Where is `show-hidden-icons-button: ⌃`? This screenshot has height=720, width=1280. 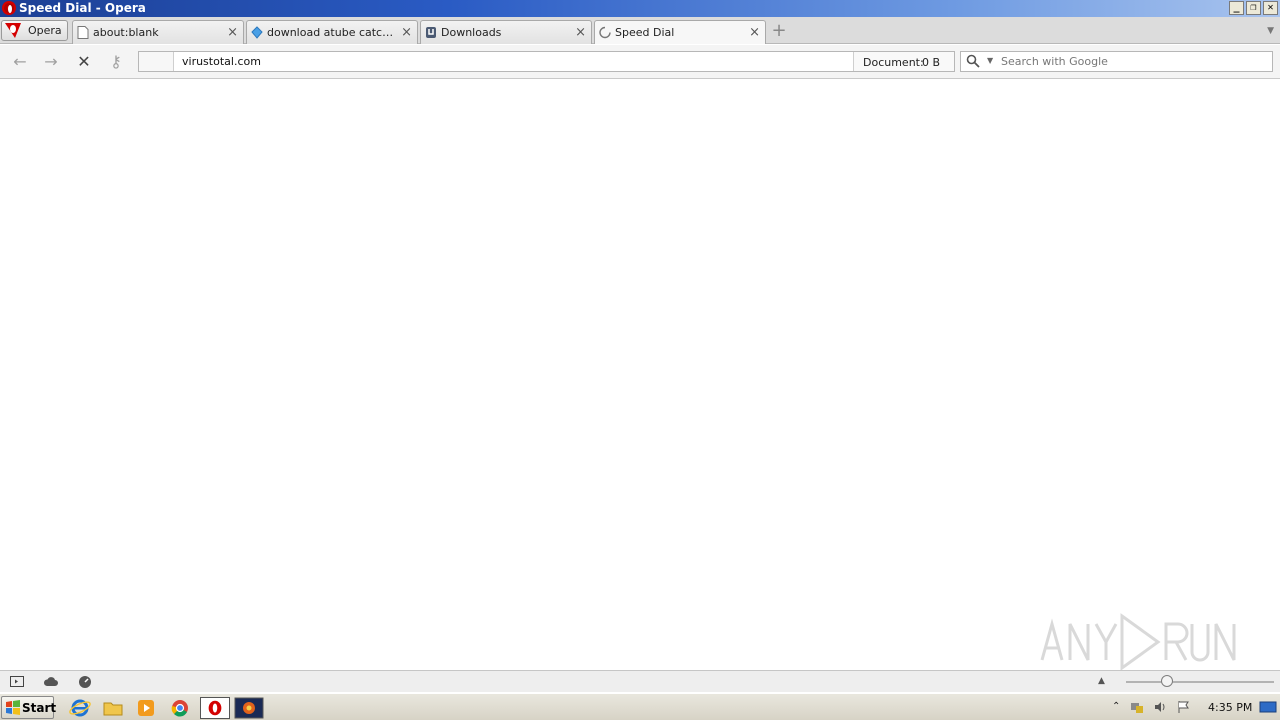
show-hidden-icons-button: ⌃ is located at coordinates (1116, 706).